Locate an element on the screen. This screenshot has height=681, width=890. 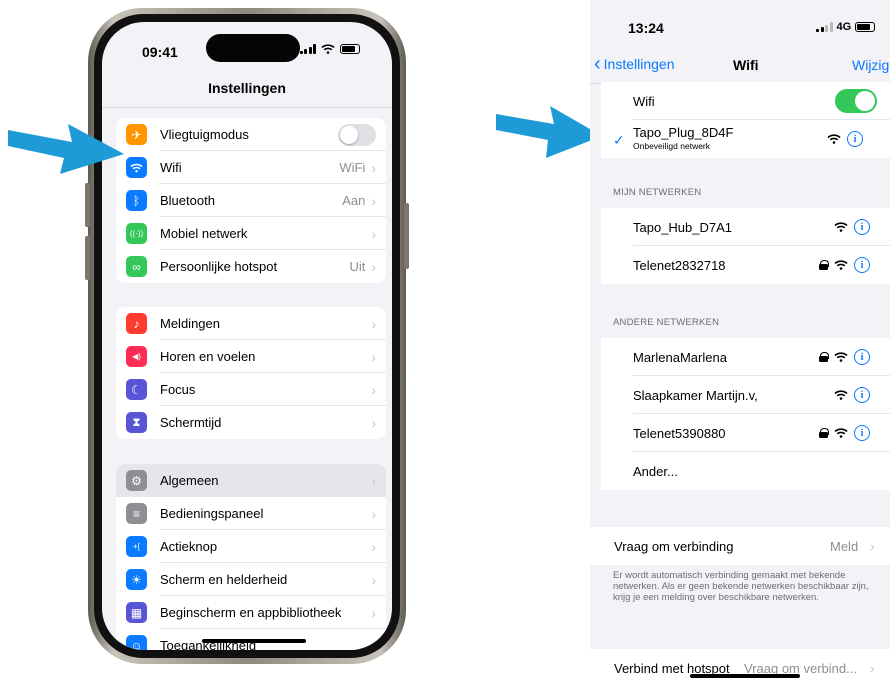
settings-row-value: WiFi is located at coordinates (352, 167).